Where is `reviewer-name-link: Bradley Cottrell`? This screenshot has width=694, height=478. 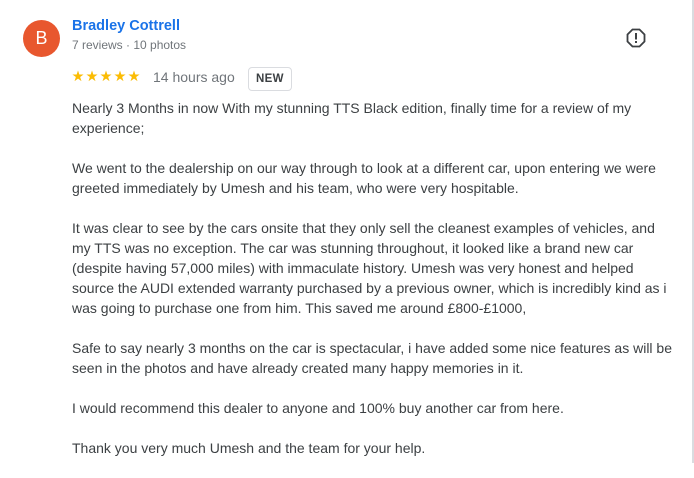
reviewer-name-link: Bradley Cottrell is located at coordinates (126, 26).